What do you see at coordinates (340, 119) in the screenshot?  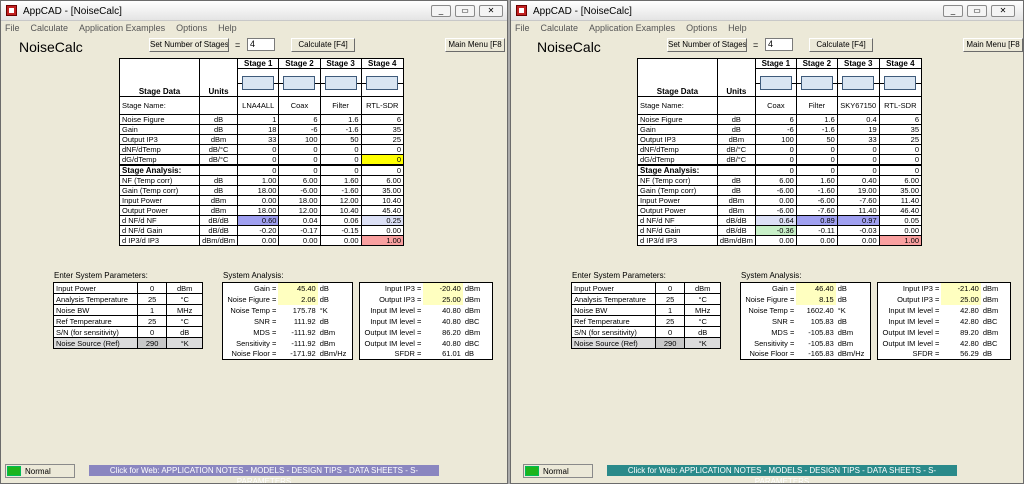 I see `stage-input-cell: 1.6` at bounding box center [340, 119].